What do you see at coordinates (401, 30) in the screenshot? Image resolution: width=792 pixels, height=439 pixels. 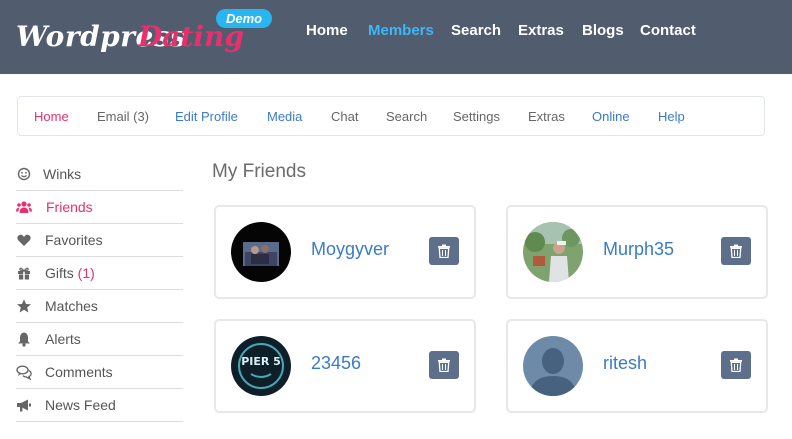 I see `topnav-members: Members` at bounding box center [401, 30].